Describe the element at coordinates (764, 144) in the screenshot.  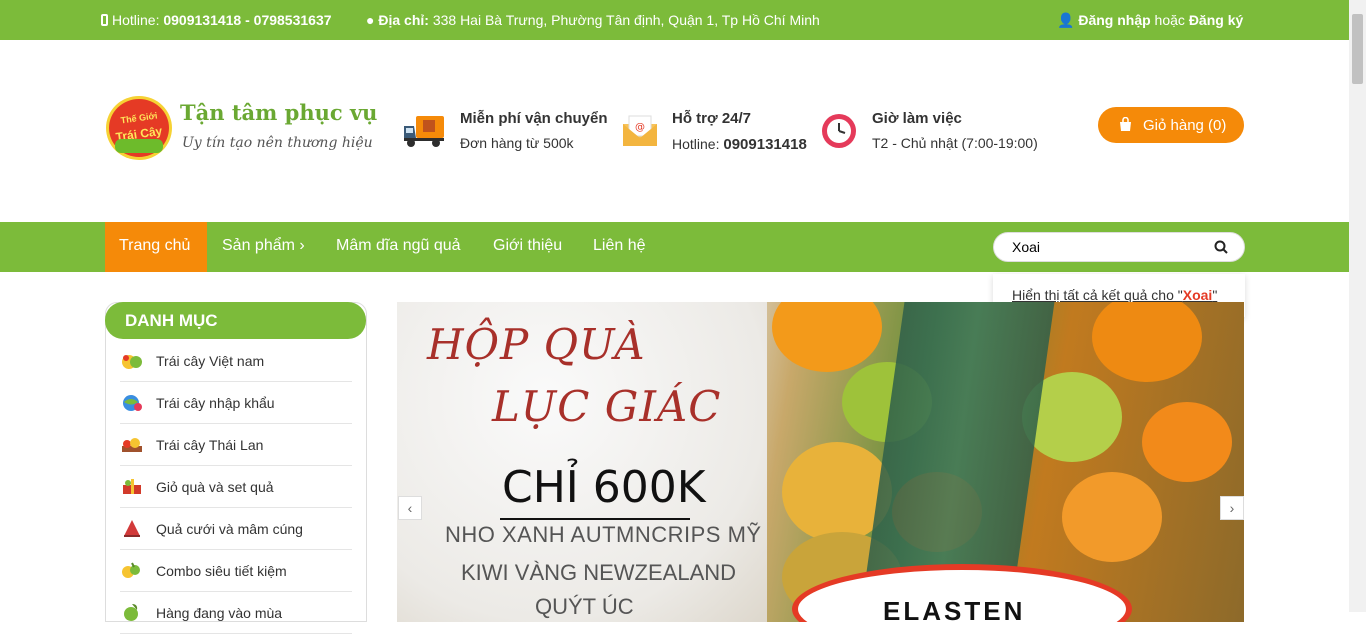
I see `support-hotline-value: 0909131418` at that location.